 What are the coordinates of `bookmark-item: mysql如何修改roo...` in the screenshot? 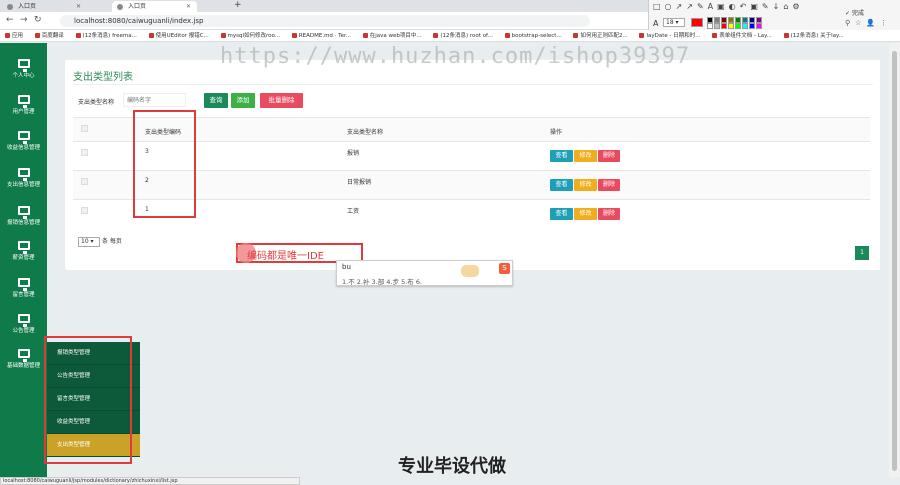 It's located at (251, 35).